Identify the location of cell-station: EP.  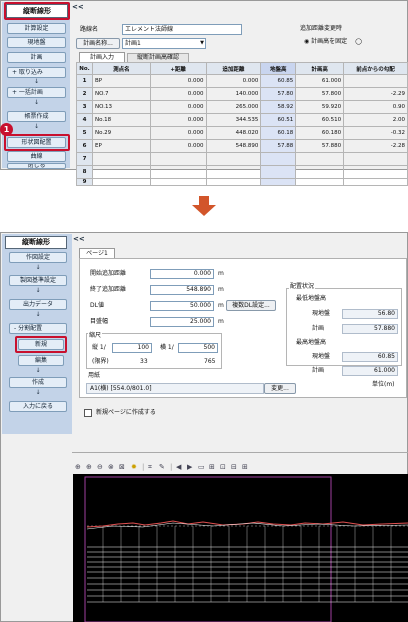
(121, 146).